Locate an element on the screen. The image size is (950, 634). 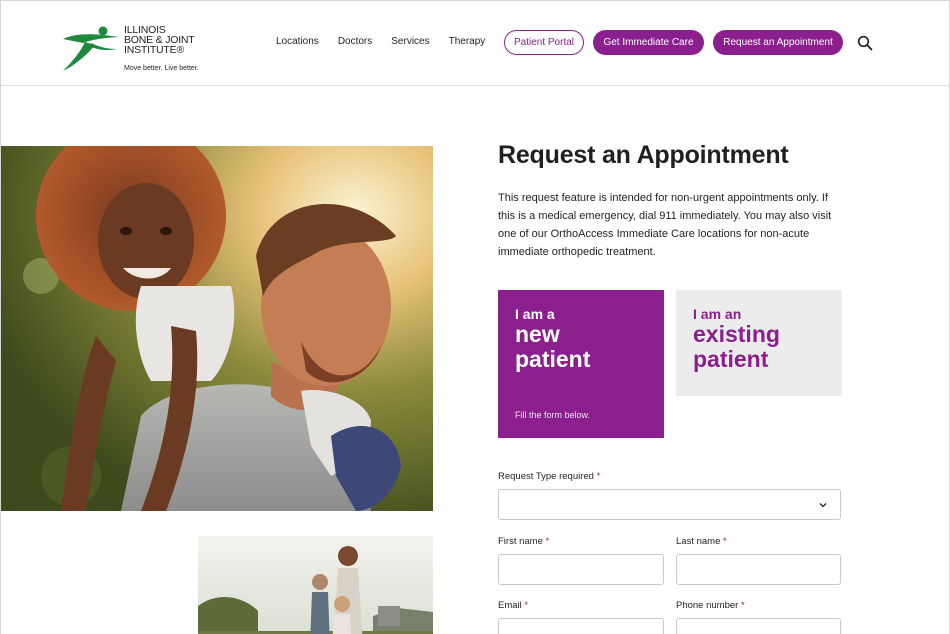
new-patient-line-2: patient is located at coordinates (553, 359).